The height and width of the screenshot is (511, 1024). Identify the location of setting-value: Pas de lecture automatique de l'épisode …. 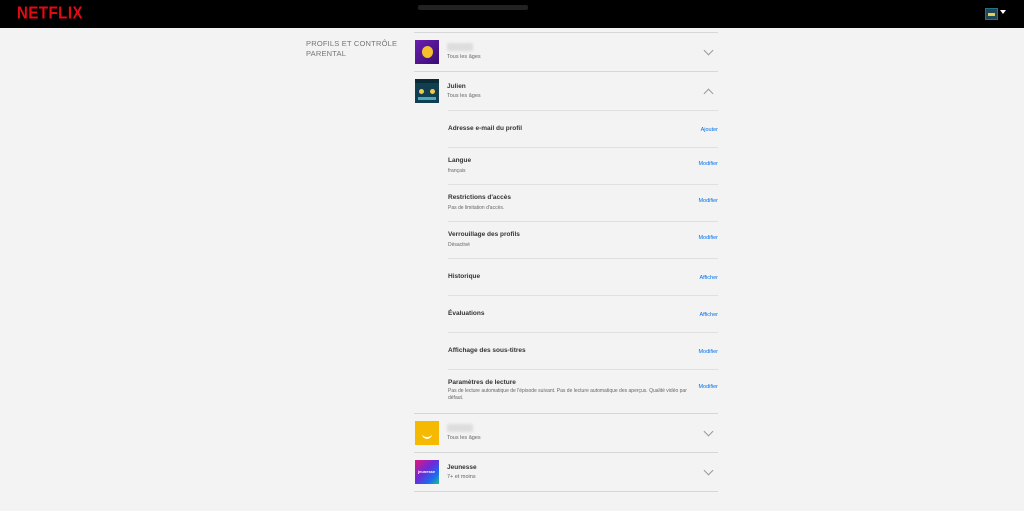
(567, 394).